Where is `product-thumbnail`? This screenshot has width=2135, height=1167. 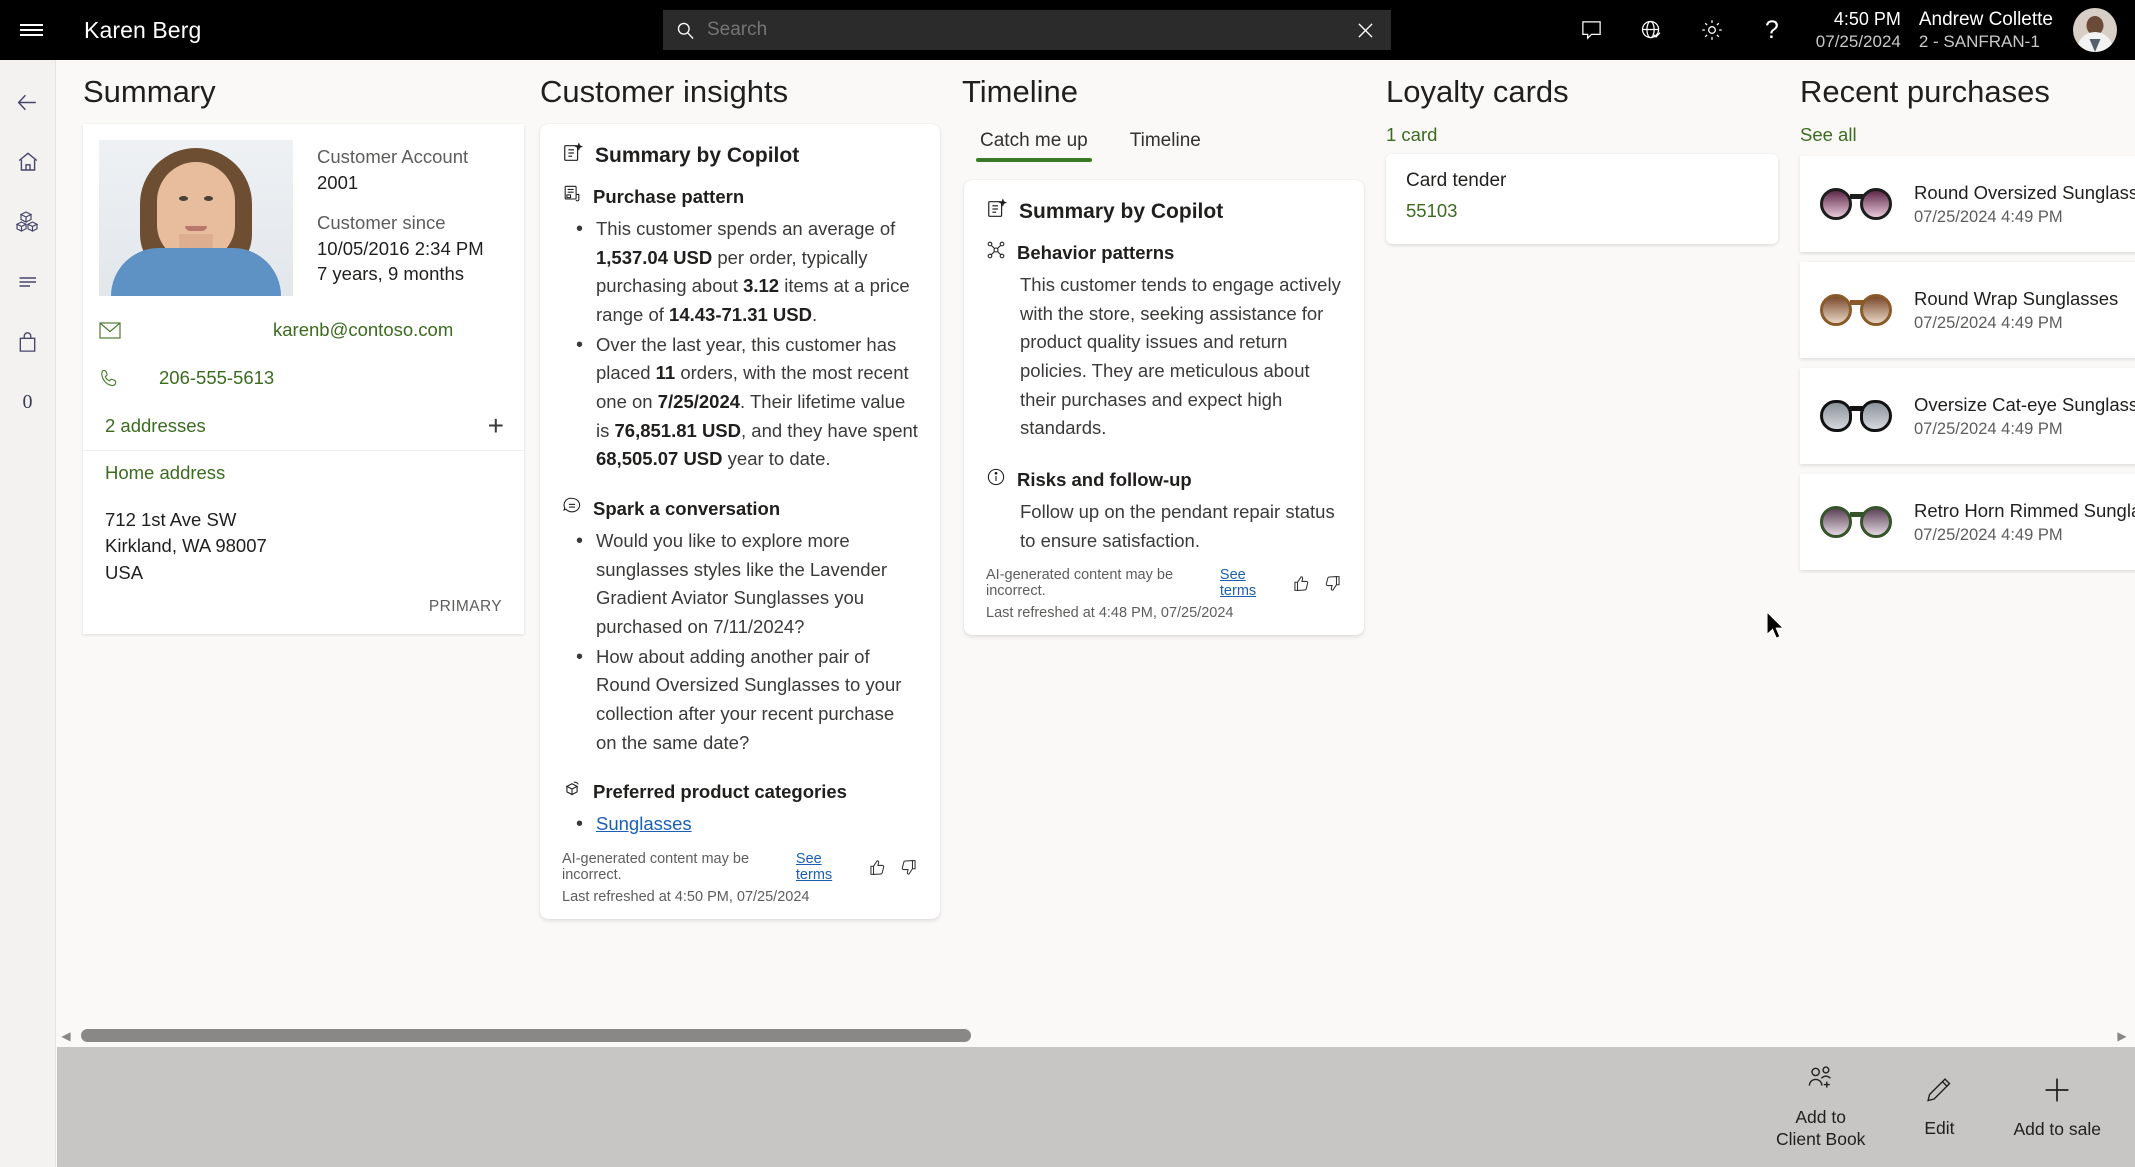 product-thumbnail is located at coordinates (1857, 522).